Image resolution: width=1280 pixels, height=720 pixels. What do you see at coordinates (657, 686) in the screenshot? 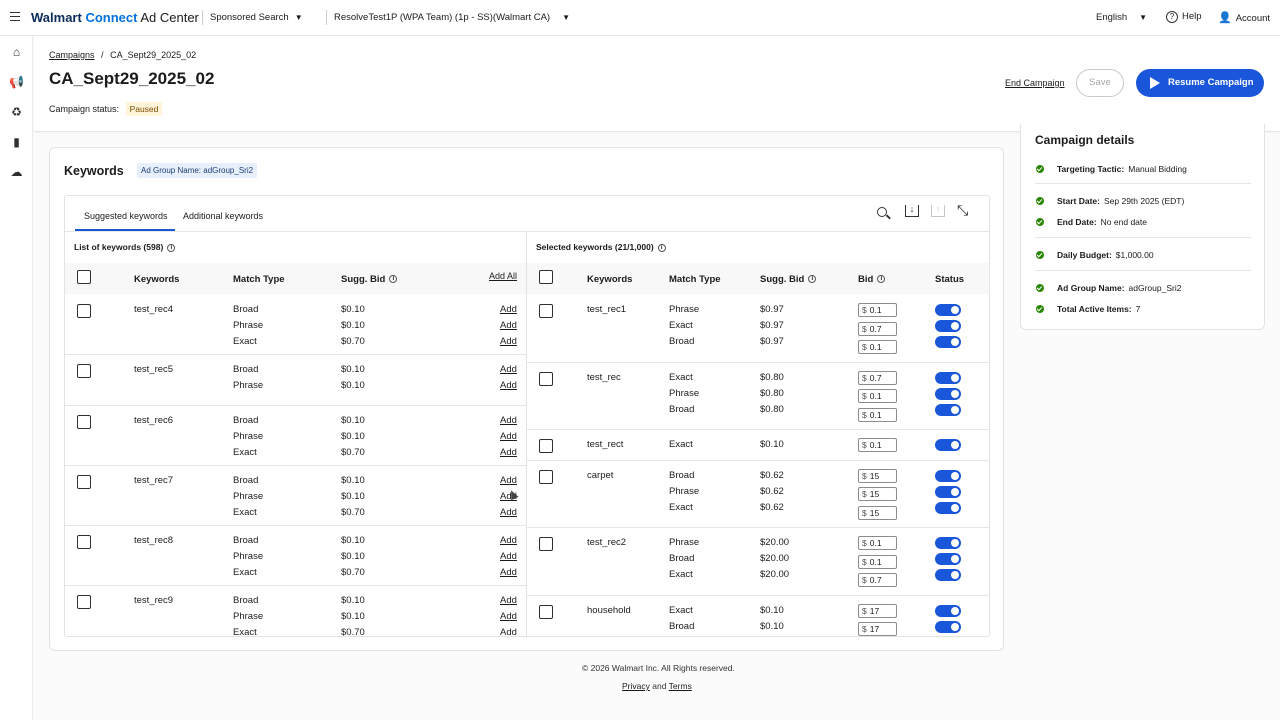
I see `footer-links: Privacy and Terms` at bounding box center [657, 686].